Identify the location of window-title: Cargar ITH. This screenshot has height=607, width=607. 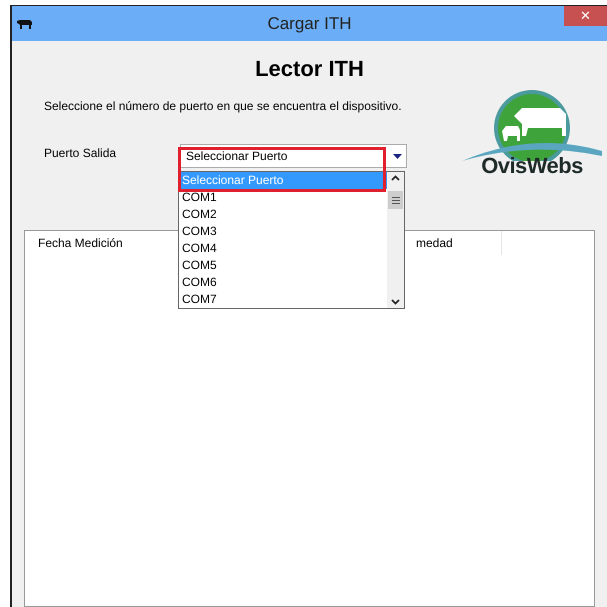
(309, 23).